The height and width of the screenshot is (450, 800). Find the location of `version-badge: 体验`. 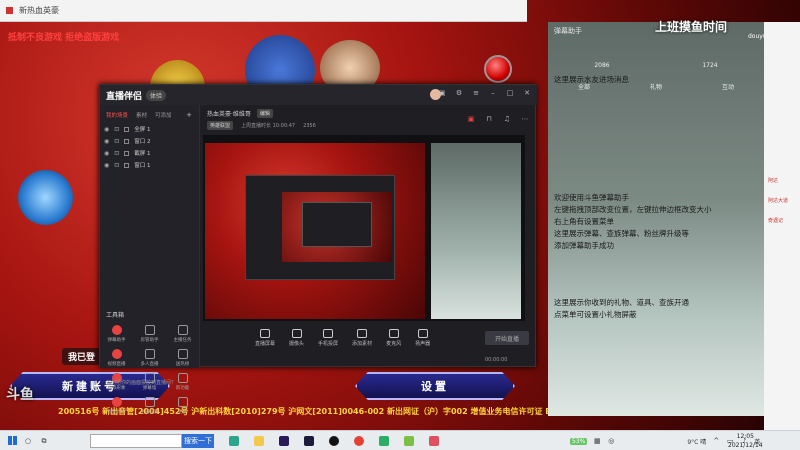

version-badge: 体验 is located at coordinates (156, 95).